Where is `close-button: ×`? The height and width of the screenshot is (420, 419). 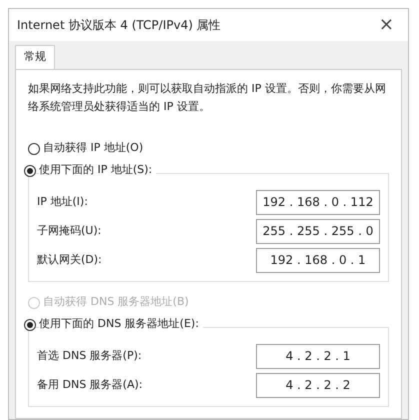
close-button: × is located at coordinates (386, 25).